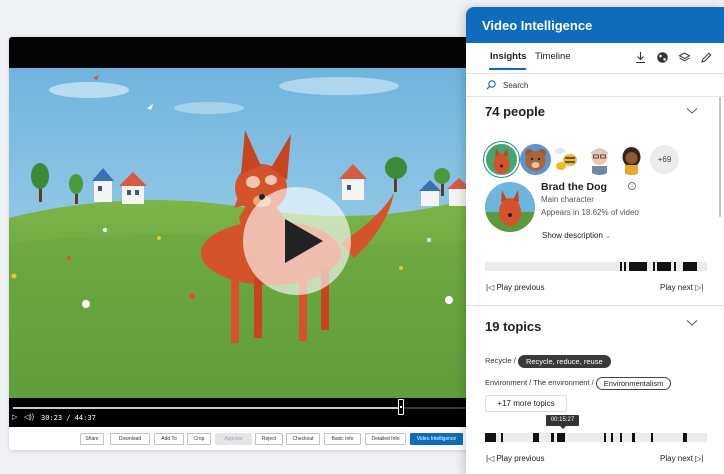 The image size is (724, 474). I want to click on panel-tabs: Insights Timeline, so click(595, 58).